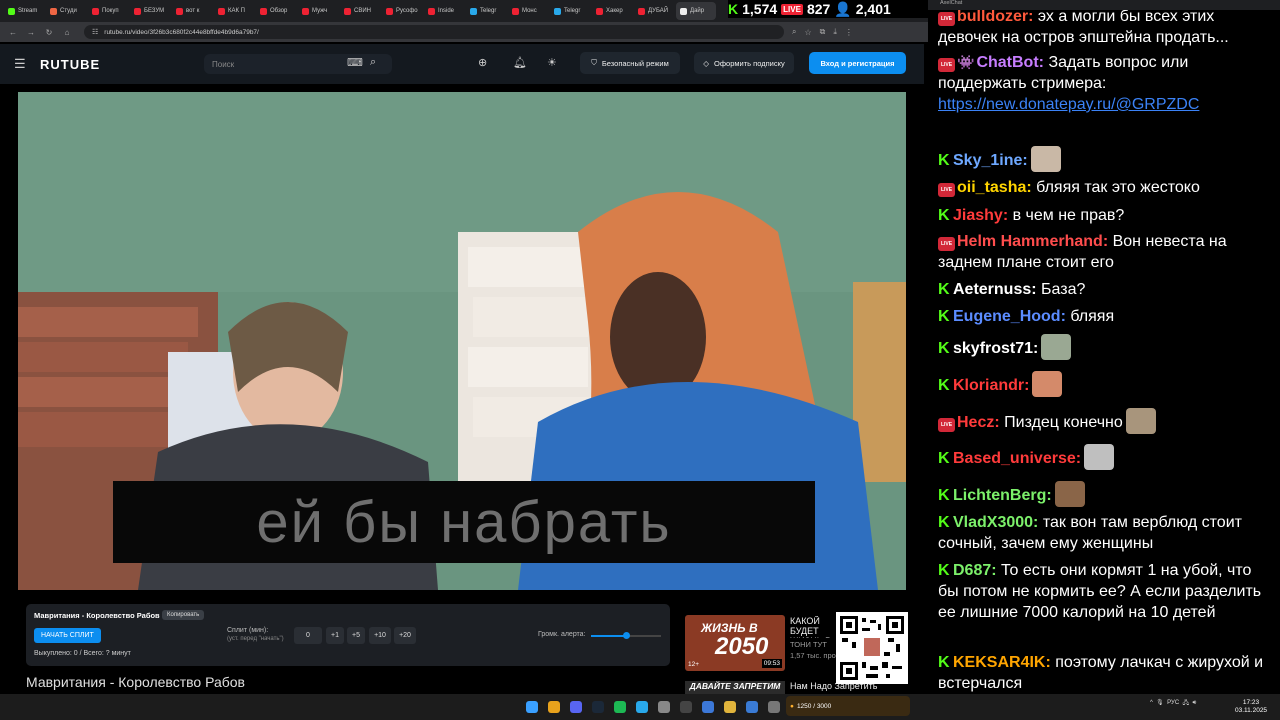  What do you see at coordinates (318, 11) in the screenshot?
I see `browser-tab: Мужч` at bounding box center [318, 11].